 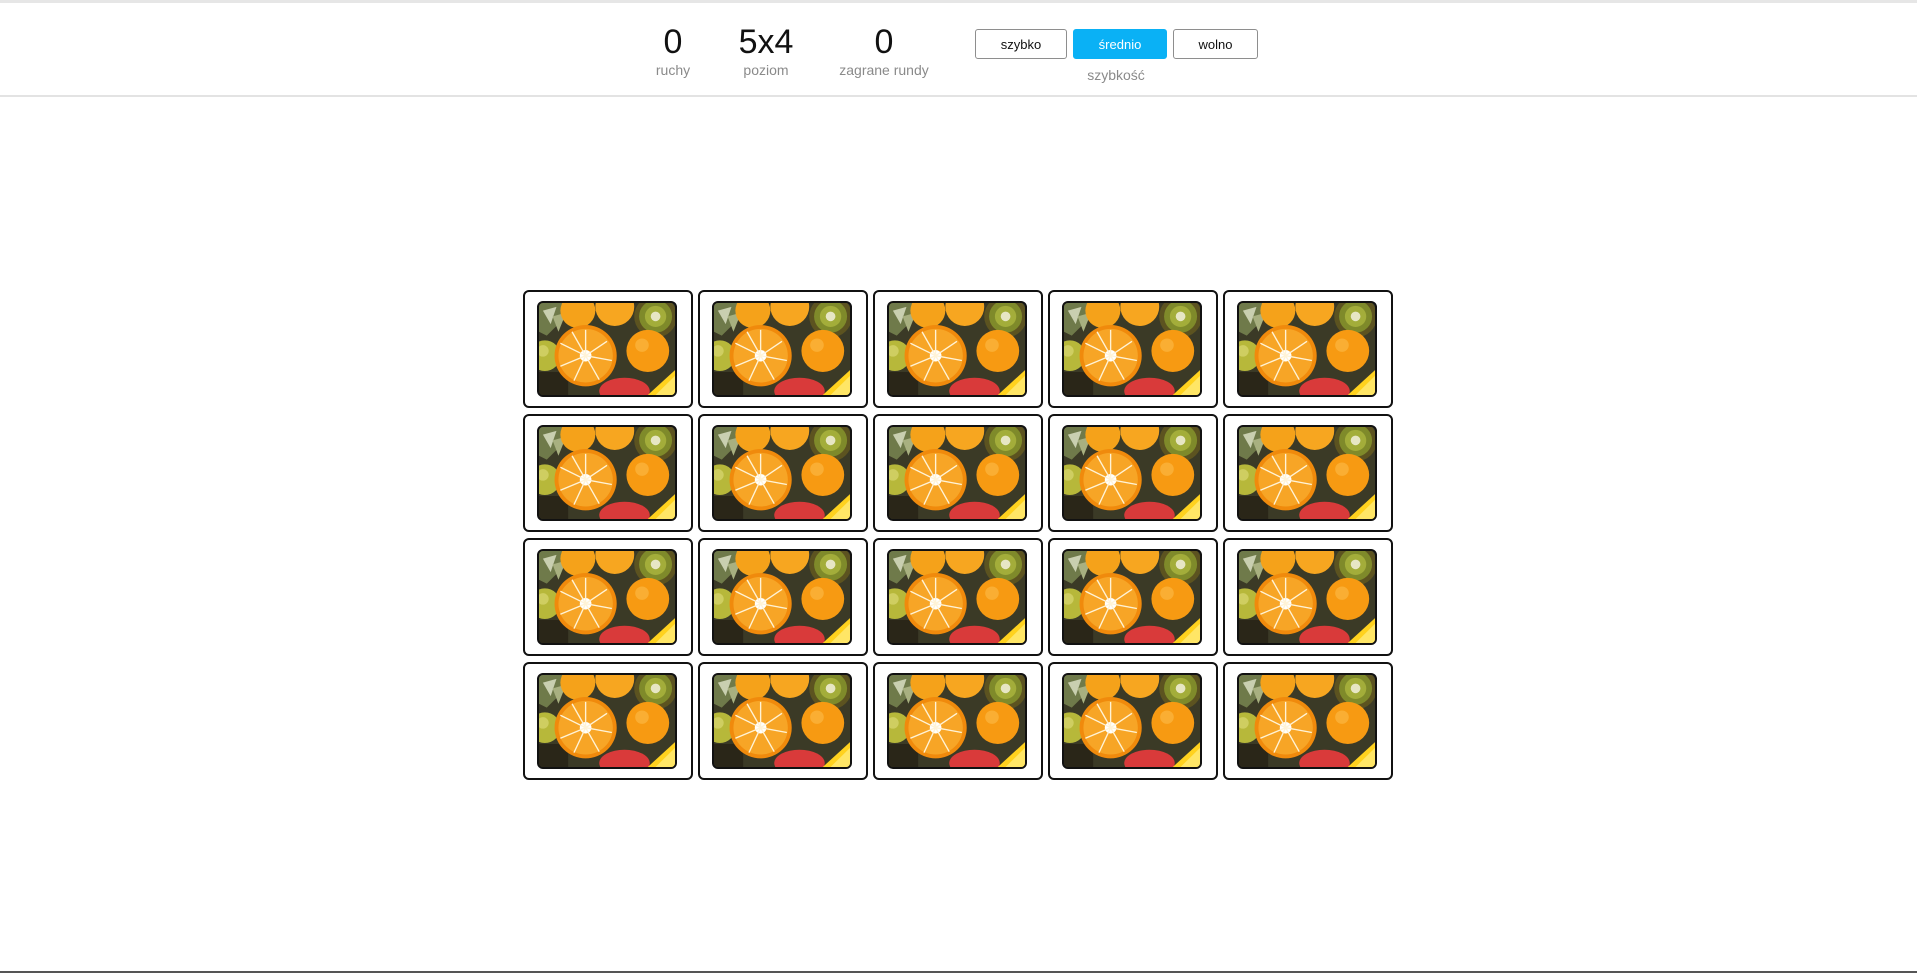 What do you see at coordinates (1215, 44) in the screenshot?
I see `speed-slow-button: wolno` at bounding box center [1215, 44].